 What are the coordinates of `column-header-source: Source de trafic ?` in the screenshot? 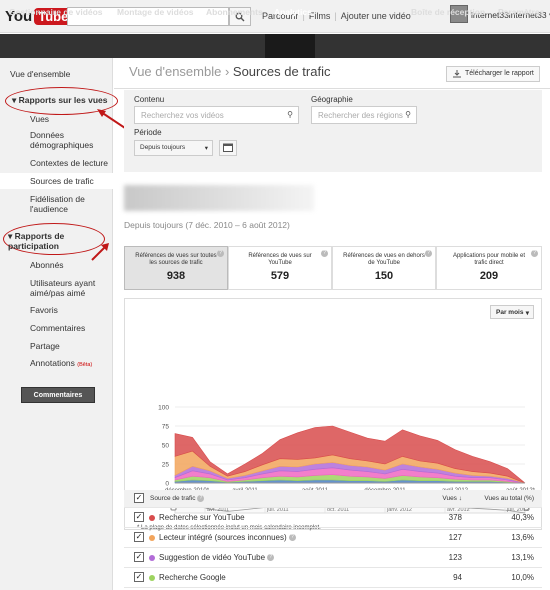 It's located at (177, 499).